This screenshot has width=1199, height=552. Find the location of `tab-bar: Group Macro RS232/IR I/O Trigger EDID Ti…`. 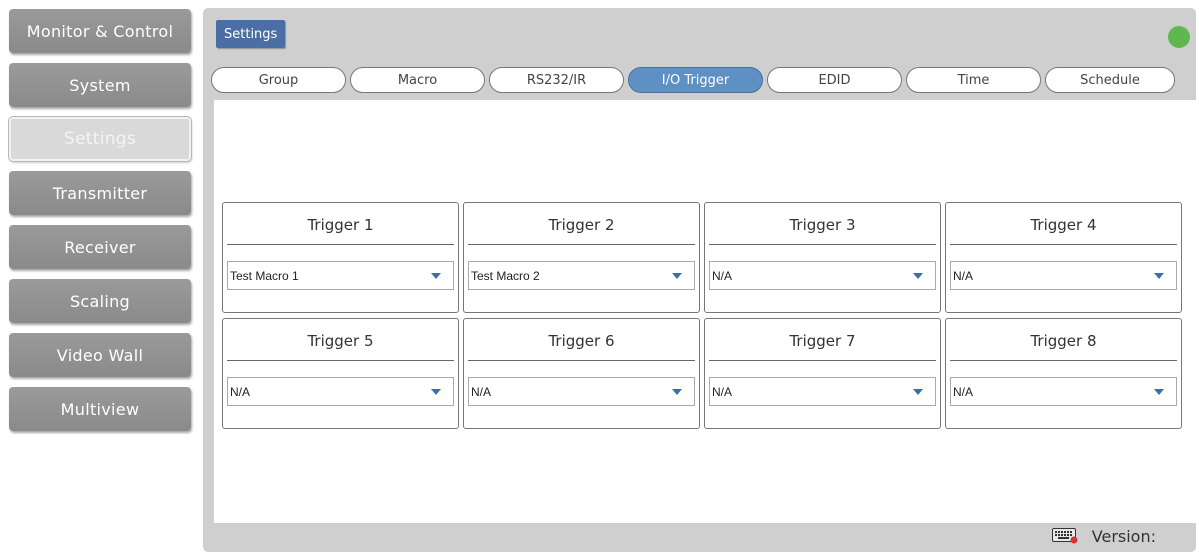

tab-bar: Group Macro RS232/IR I/O Trigger EDID Ti… is located at coordinates (693, 80).